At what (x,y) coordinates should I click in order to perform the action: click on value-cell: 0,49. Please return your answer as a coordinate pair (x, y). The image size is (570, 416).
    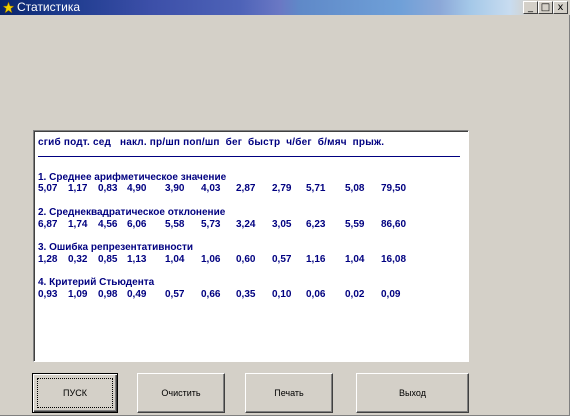
    Looking at the image, I should click on (137, 294).